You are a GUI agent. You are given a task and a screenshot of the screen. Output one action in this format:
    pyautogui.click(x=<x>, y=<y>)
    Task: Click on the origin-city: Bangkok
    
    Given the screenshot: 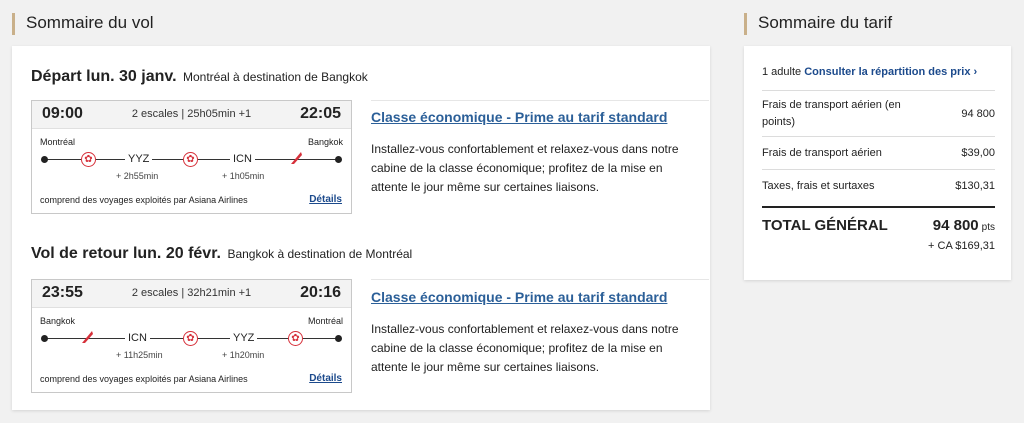 What is the action you would take?
    pyautogui.click(x=58, y=321)
    